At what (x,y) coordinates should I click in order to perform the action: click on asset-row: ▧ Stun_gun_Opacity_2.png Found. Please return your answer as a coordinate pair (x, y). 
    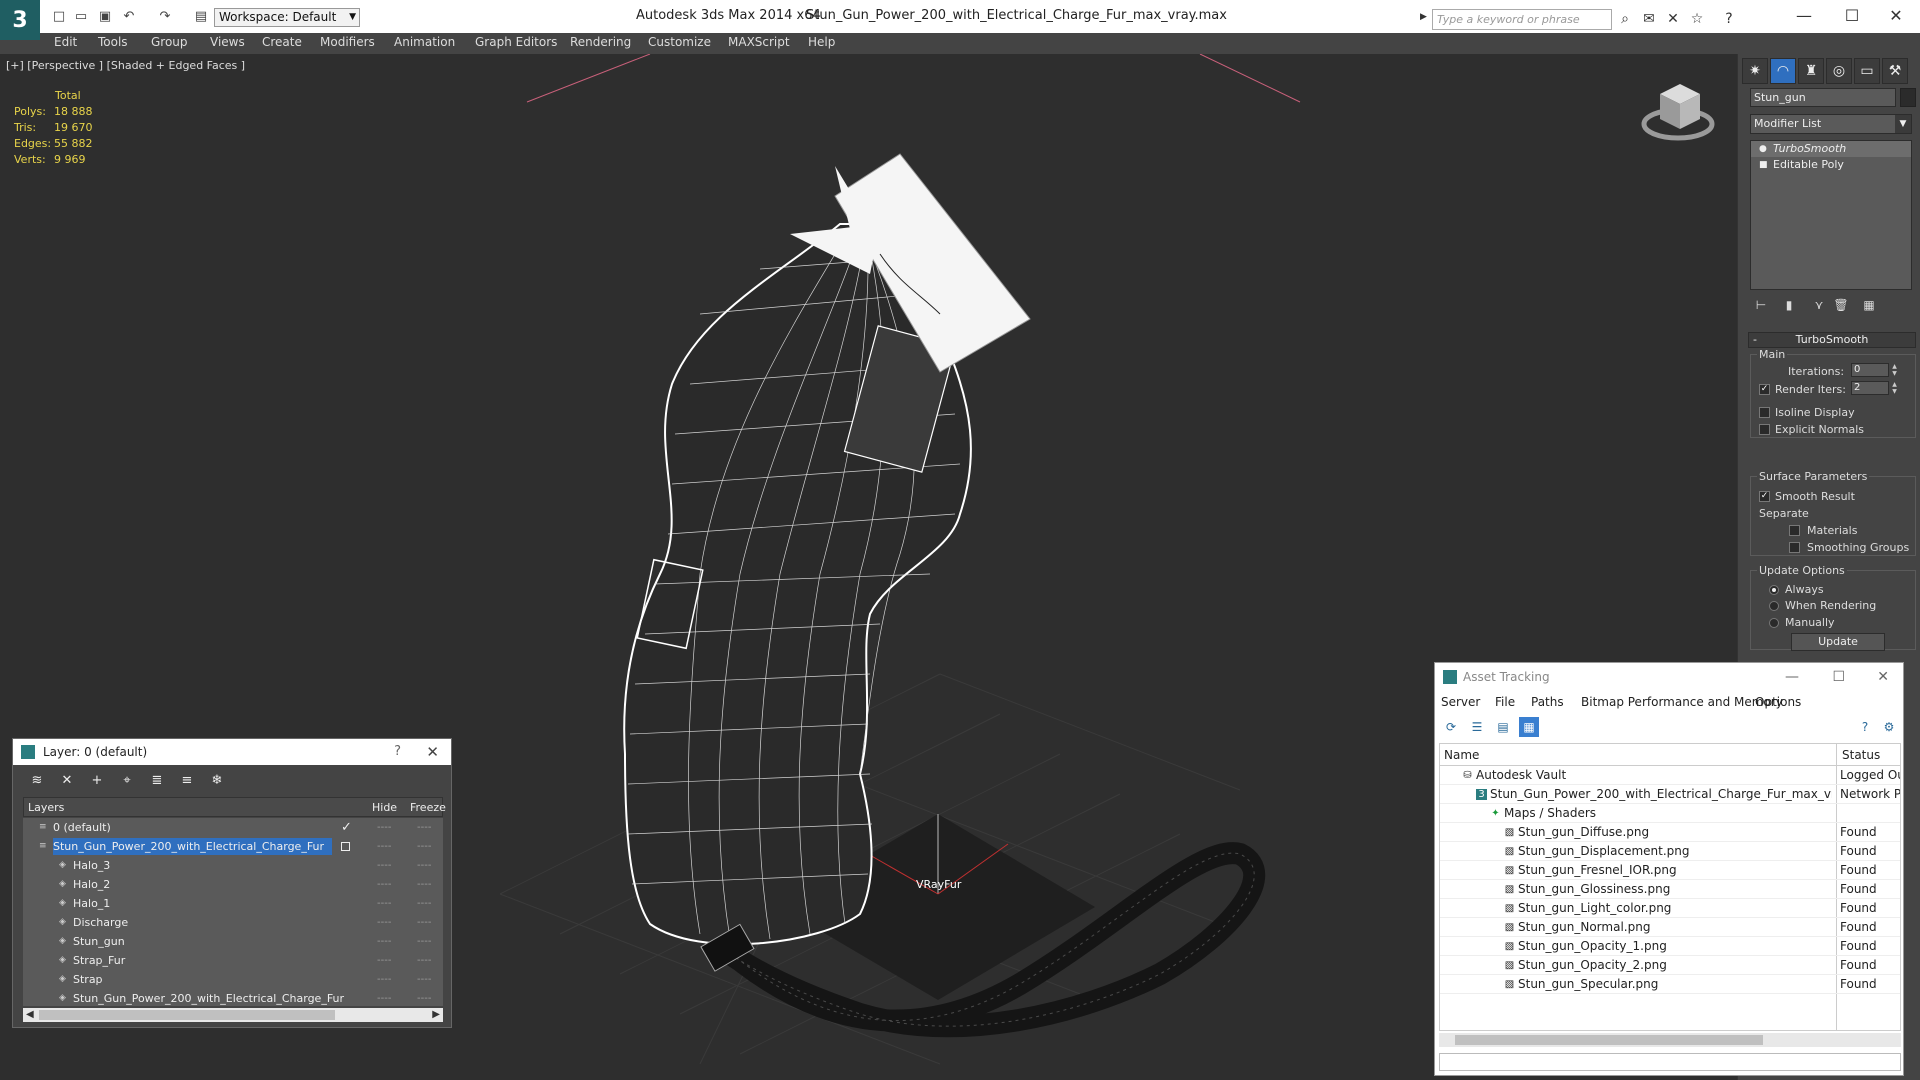
    Looking at the image, I should click on (1670, 965).